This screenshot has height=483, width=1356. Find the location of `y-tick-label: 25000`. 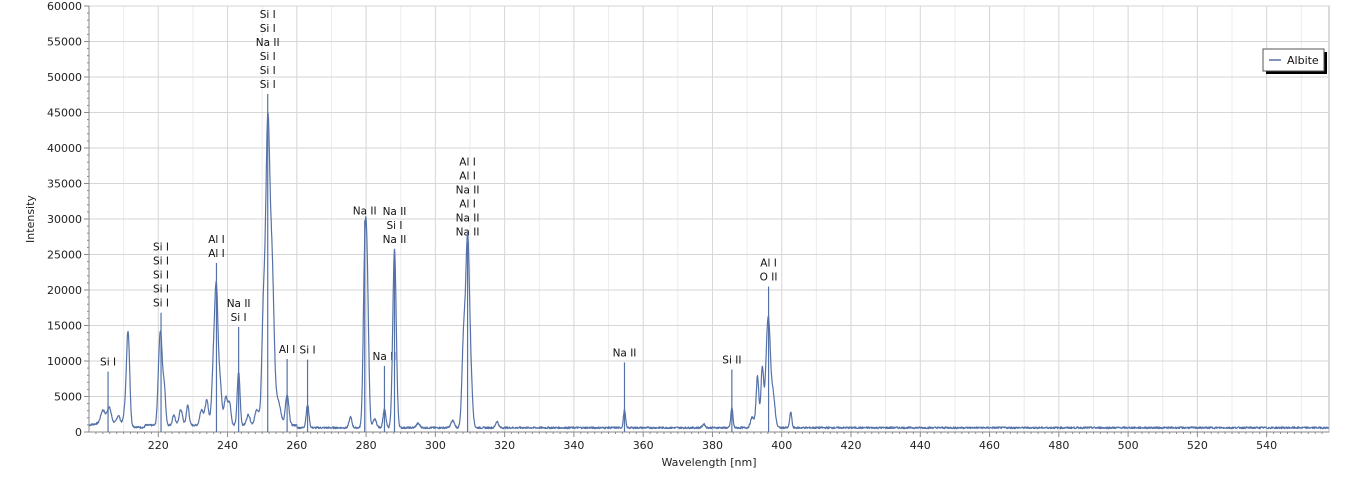

y-tick-label: 25000 is located at coordinates (64, 255).